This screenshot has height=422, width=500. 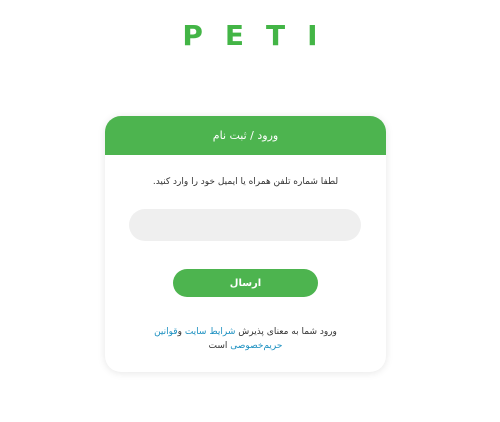 I want to click on card-header: ورود / ثبت نام, so click(x=245, y=135).